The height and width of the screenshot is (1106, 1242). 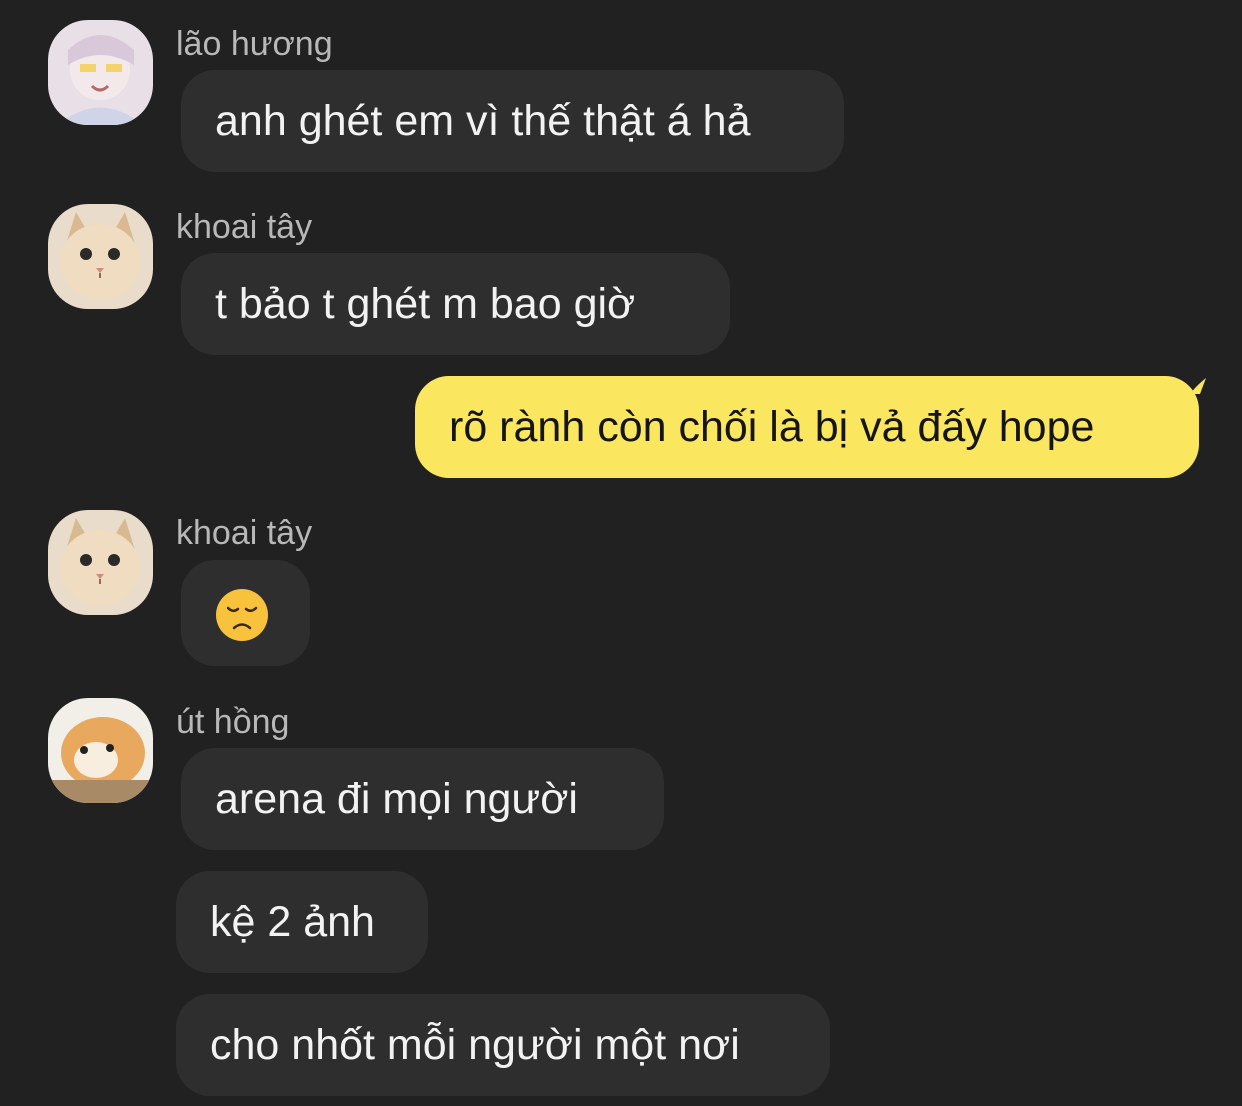 I want to click on disappointed-face-icon, so click(x=242, y=615).